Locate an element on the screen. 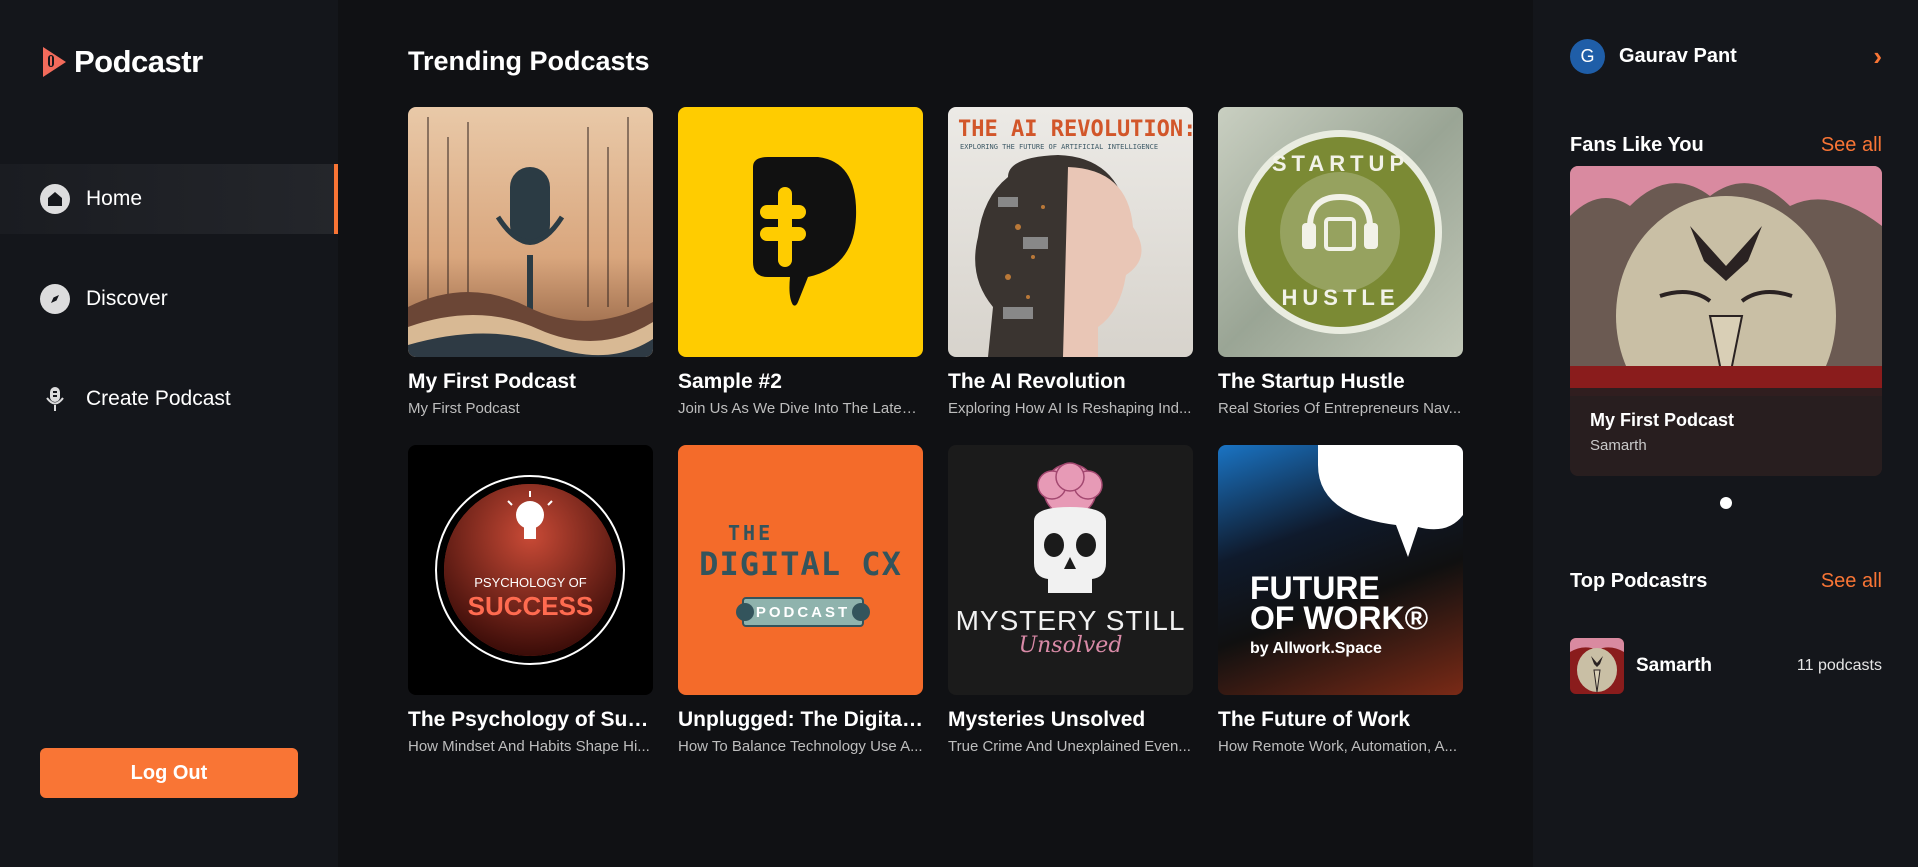  lightbulb-artwork is located at coordinates (530, 570).